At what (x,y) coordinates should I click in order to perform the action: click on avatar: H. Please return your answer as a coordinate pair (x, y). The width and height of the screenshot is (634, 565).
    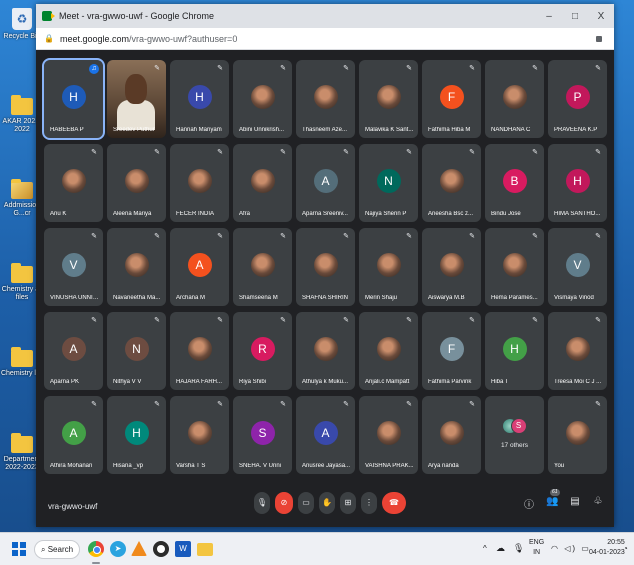
    Looking at the image, I should click on (73, 97).